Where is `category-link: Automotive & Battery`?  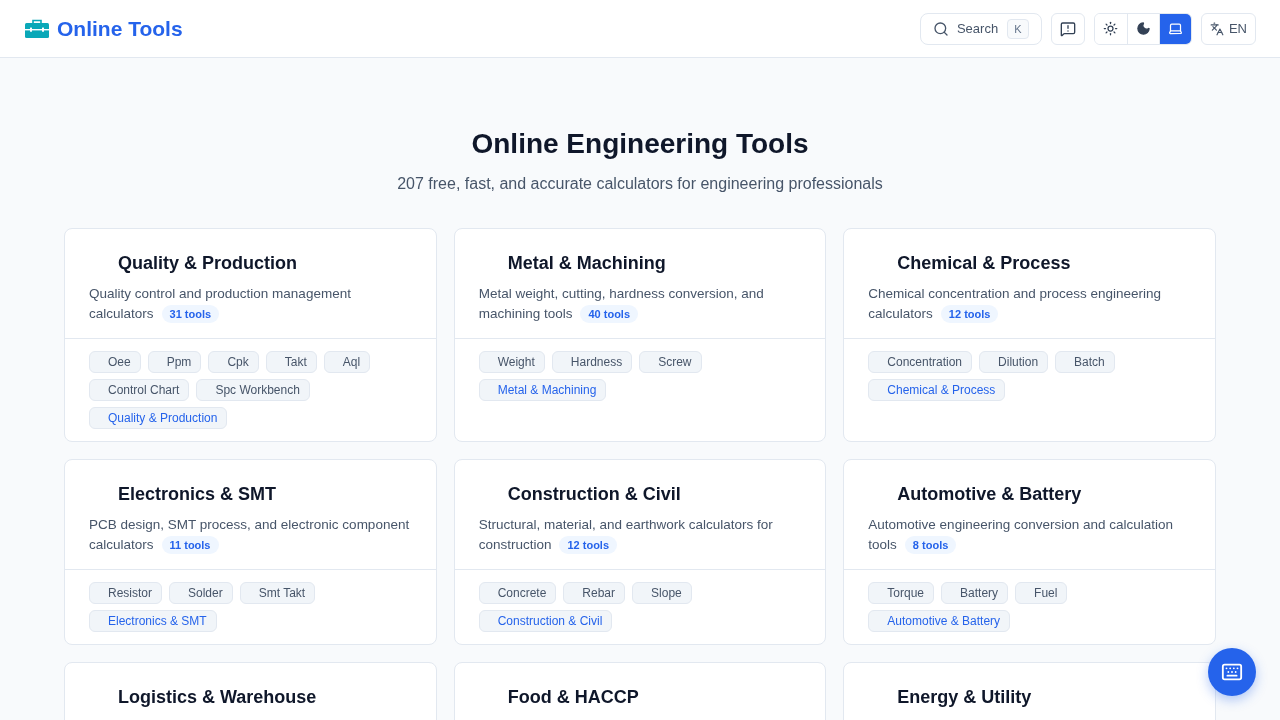
category-link: Automotive & Battery is located at coordinates (939, 621).